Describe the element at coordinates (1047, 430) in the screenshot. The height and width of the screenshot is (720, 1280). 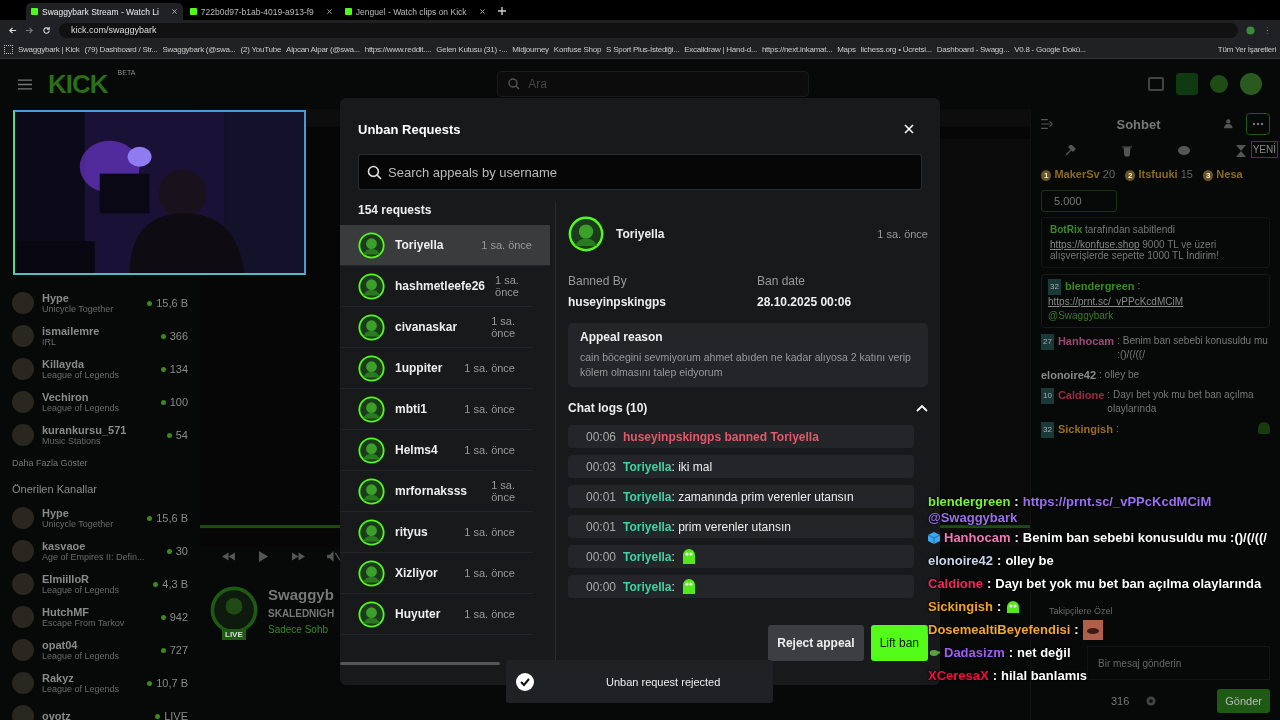
I see `level-badge: 32` at that location.